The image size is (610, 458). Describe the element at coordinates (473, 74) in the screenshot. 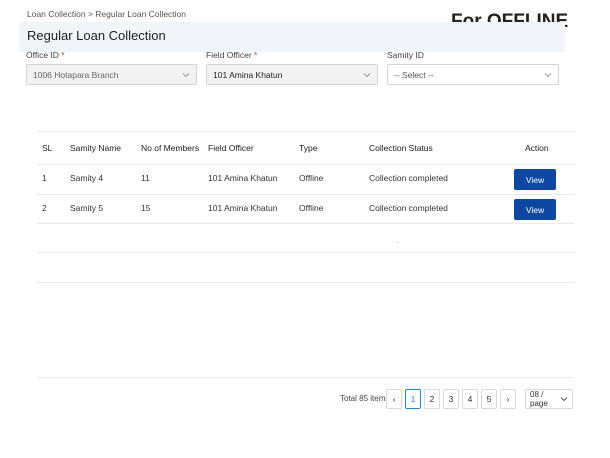

I see `samity-id-select: -- Select --` at that location.